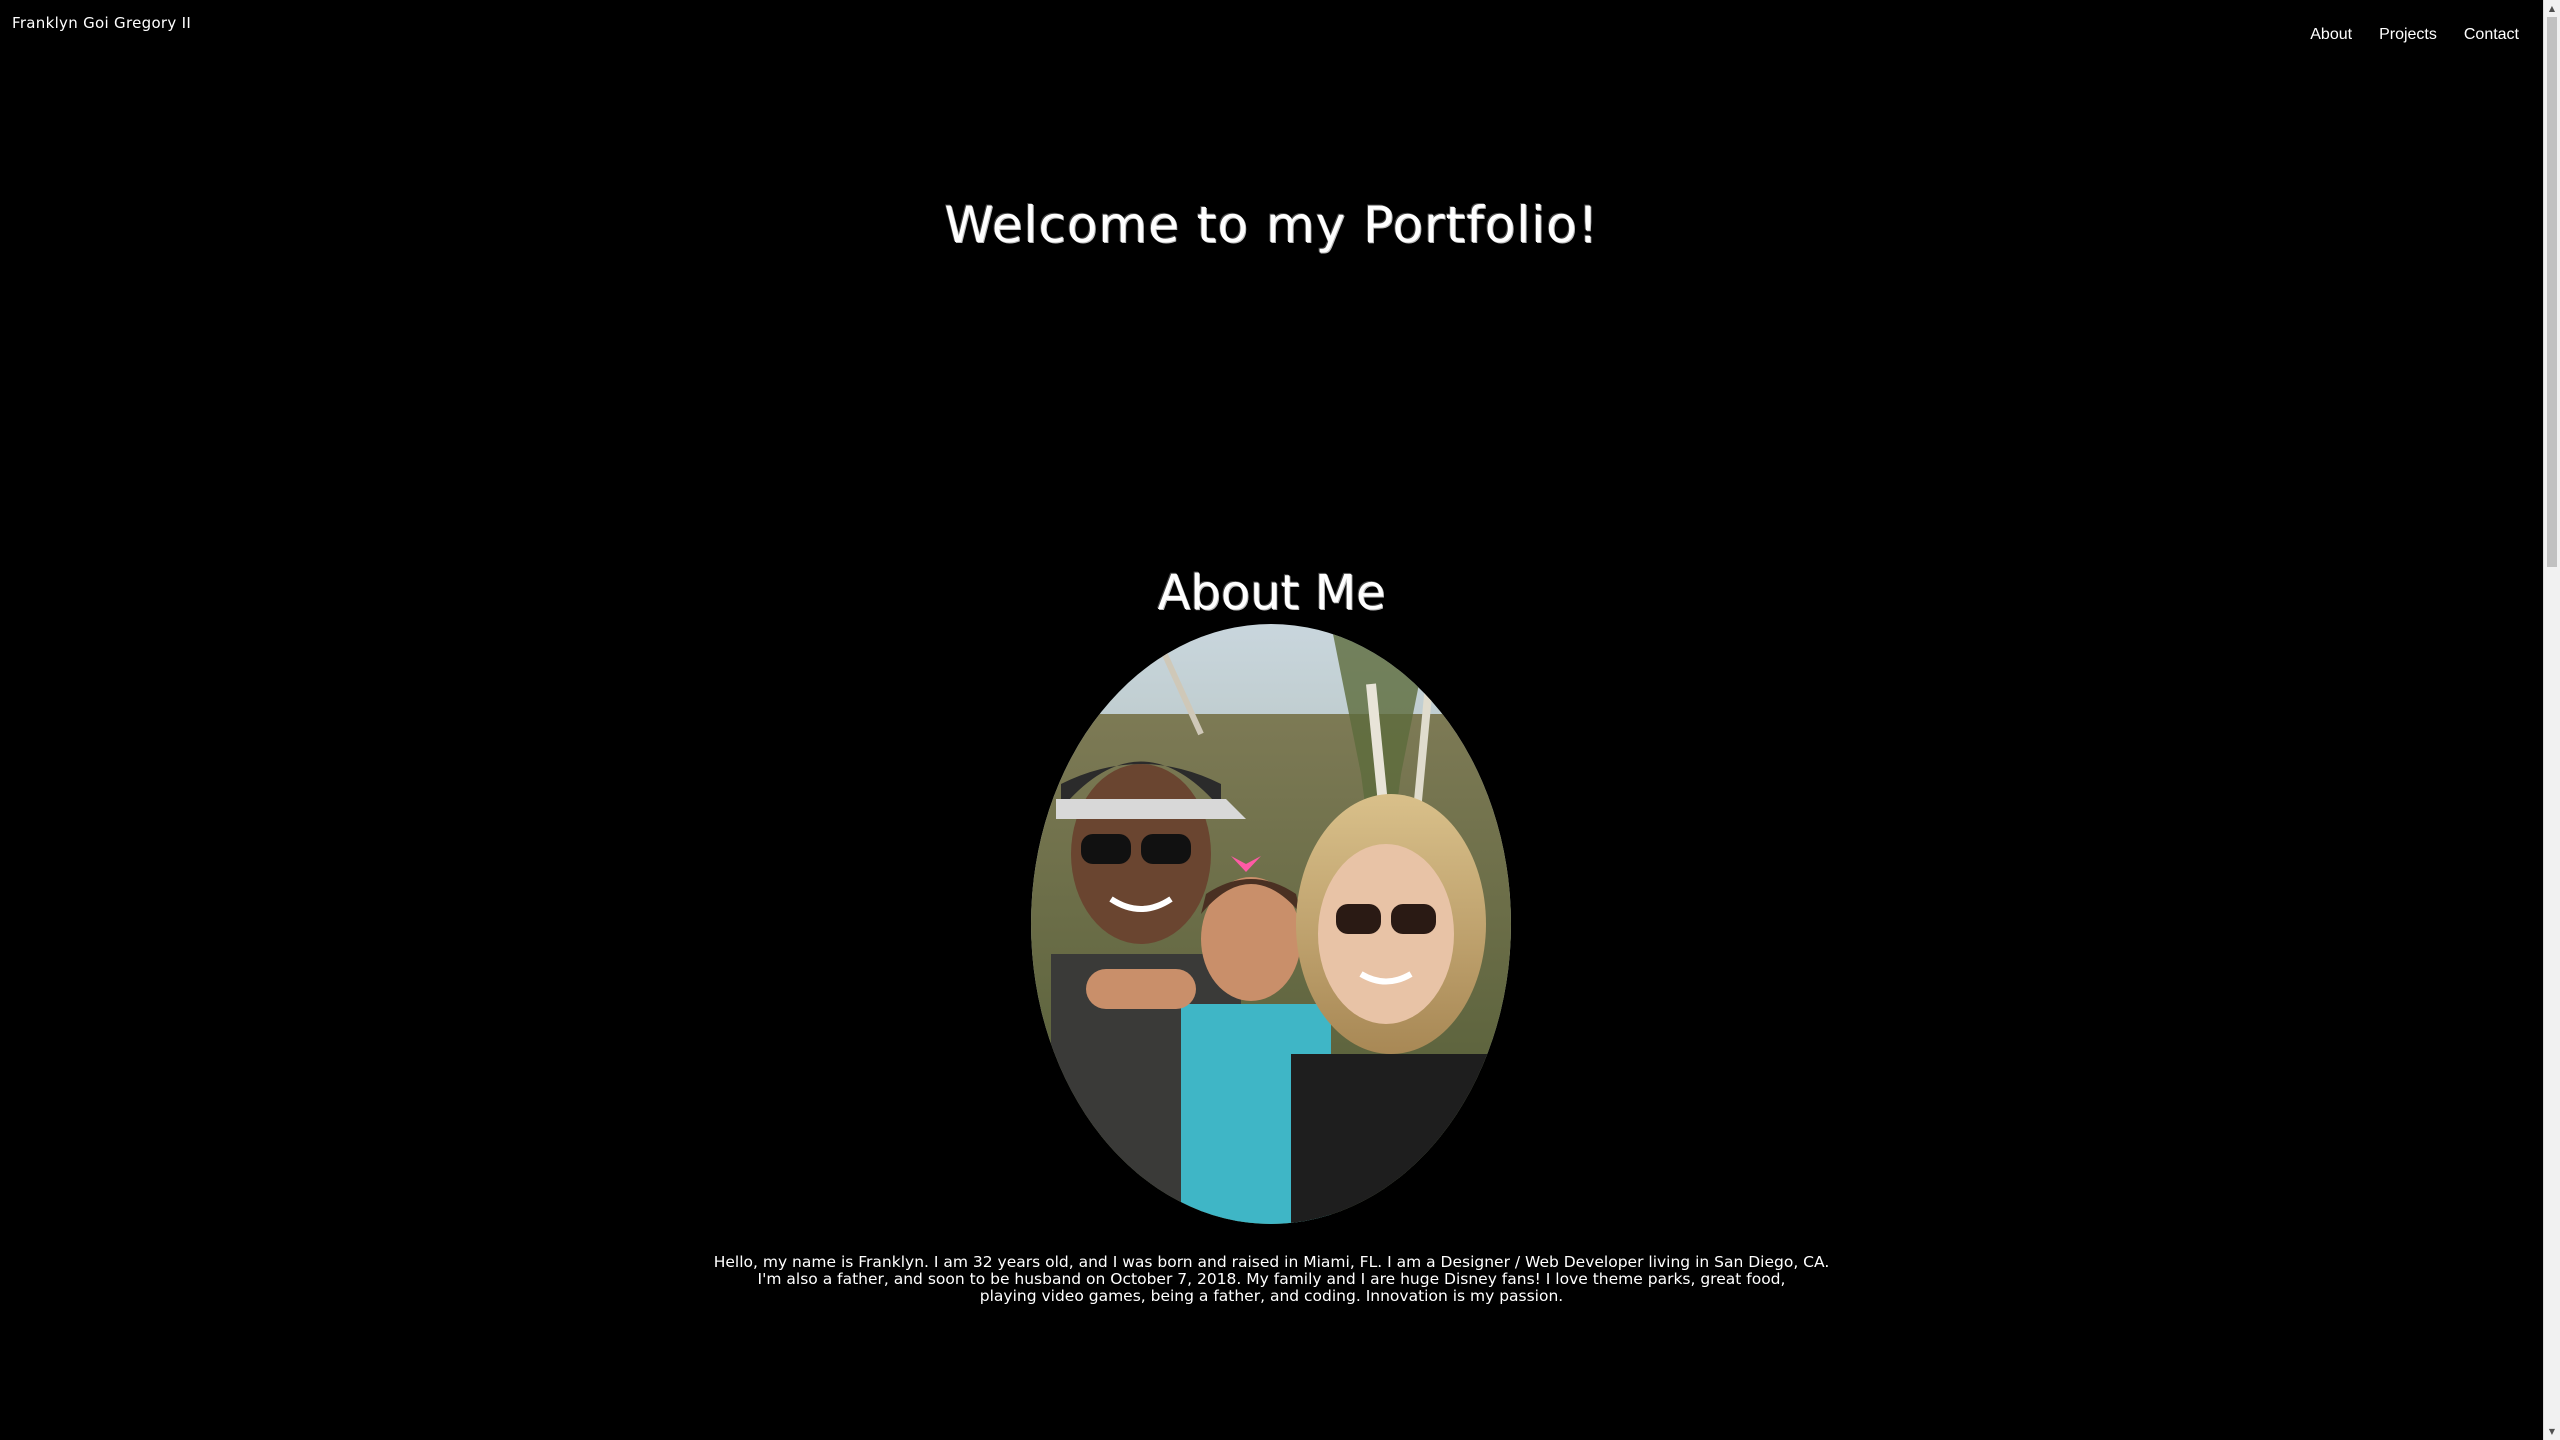  I want to click on site-brand: Franklyn Goi Gregory II, so click(101, 23).